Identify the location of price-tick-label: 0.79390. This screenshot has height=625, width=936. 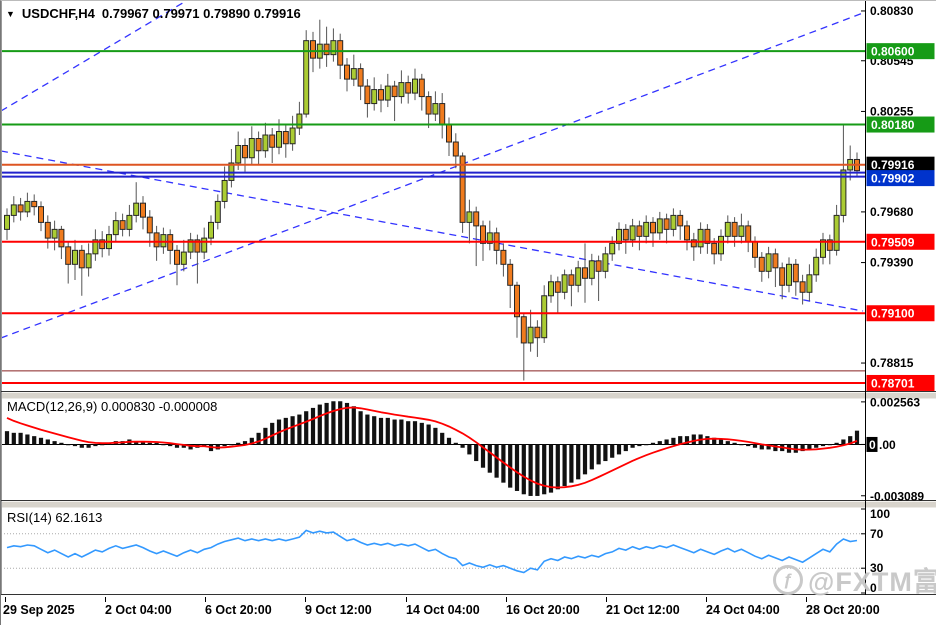
(892, 263).